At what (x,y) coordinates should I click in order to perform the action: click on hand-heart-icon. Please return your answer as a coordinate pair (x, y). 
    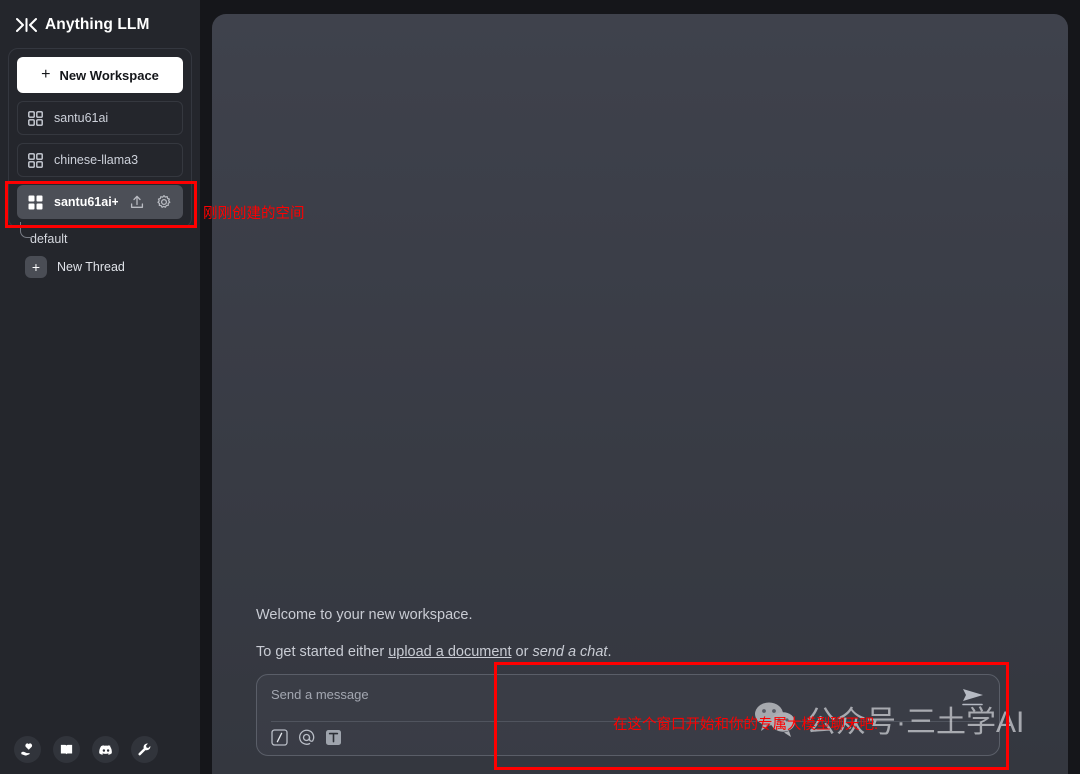
    Looking at the image, I should click on (27, 749).